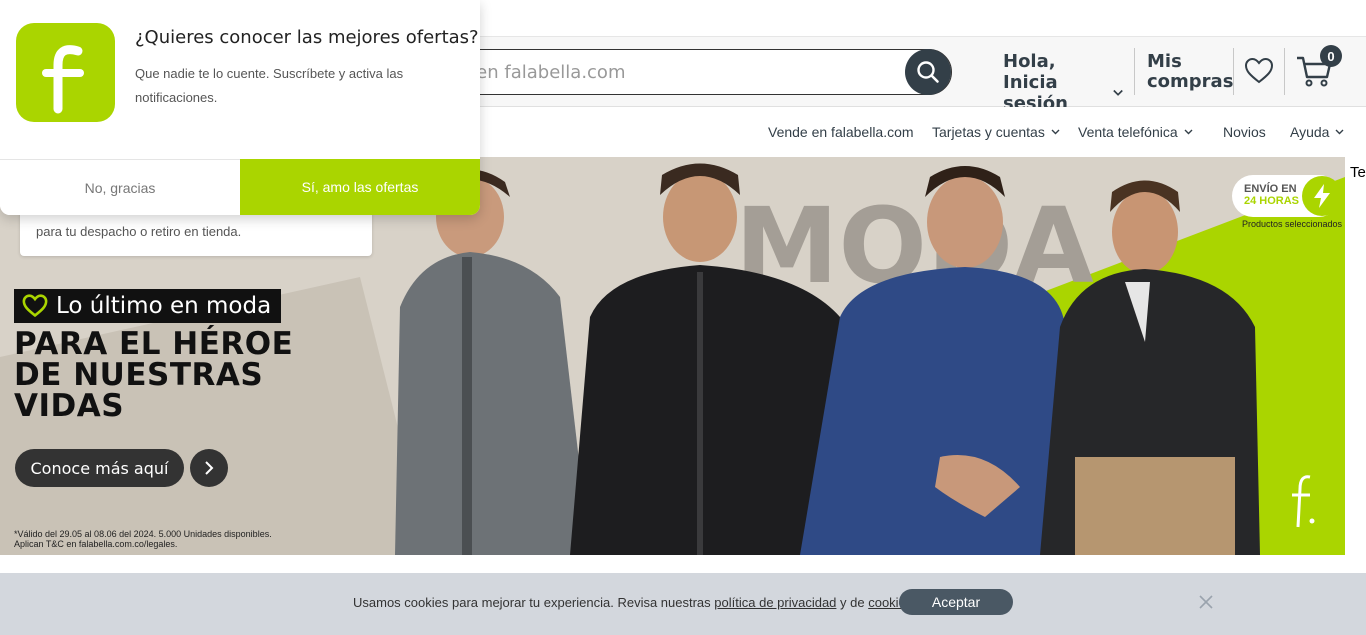 The width and height of the screenshot is (1366, 635). I want to click on nav-item-label: Ayuda, so click(1310, 132).